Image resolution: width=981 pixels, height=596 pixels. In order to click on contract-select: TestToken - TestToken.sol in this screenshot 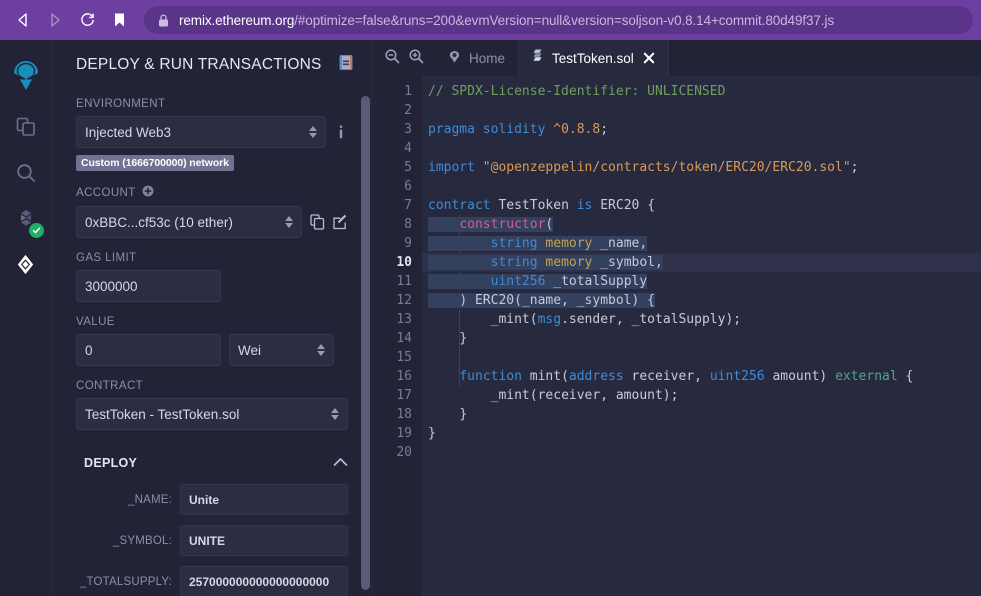, I will do `click(212, 414)`.